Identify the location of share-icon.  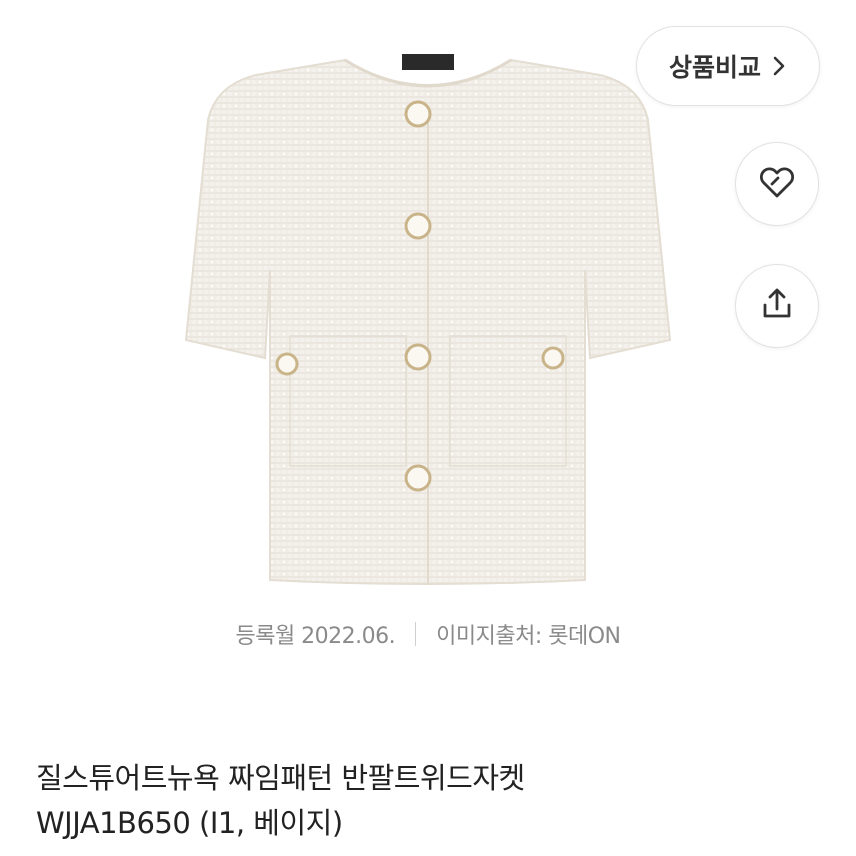
(777, 306).